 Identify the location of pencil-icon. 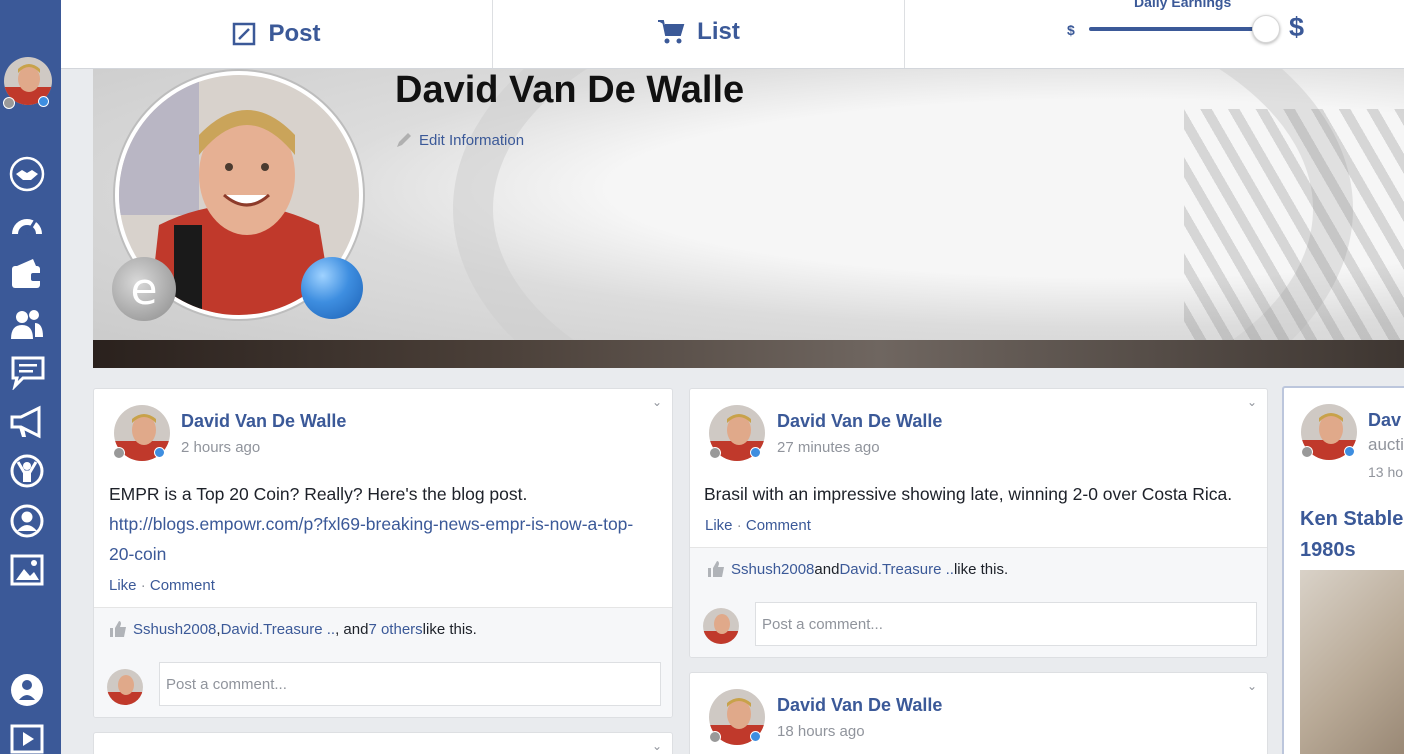
(404, 140).